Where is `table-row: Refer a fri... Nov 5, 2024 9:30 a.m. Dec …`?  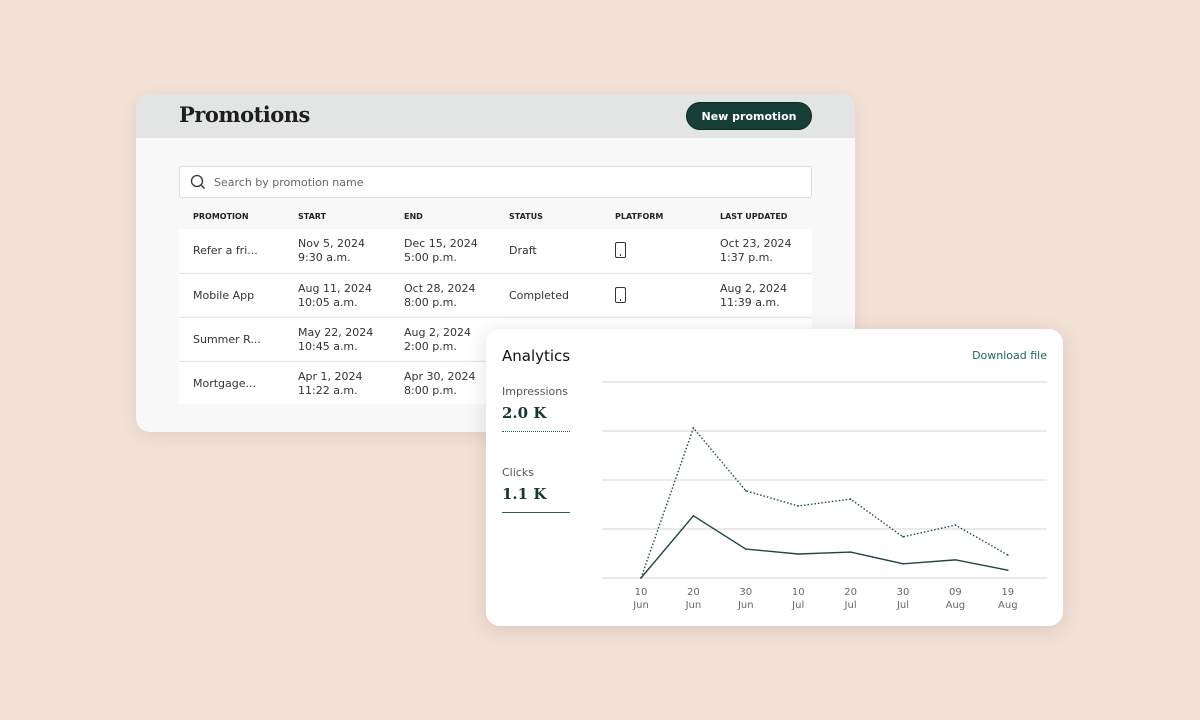
table-row: Refer a fri... Nov 5, 2024 9:30 a.m. Dec … is located at coordinates (495, 250).